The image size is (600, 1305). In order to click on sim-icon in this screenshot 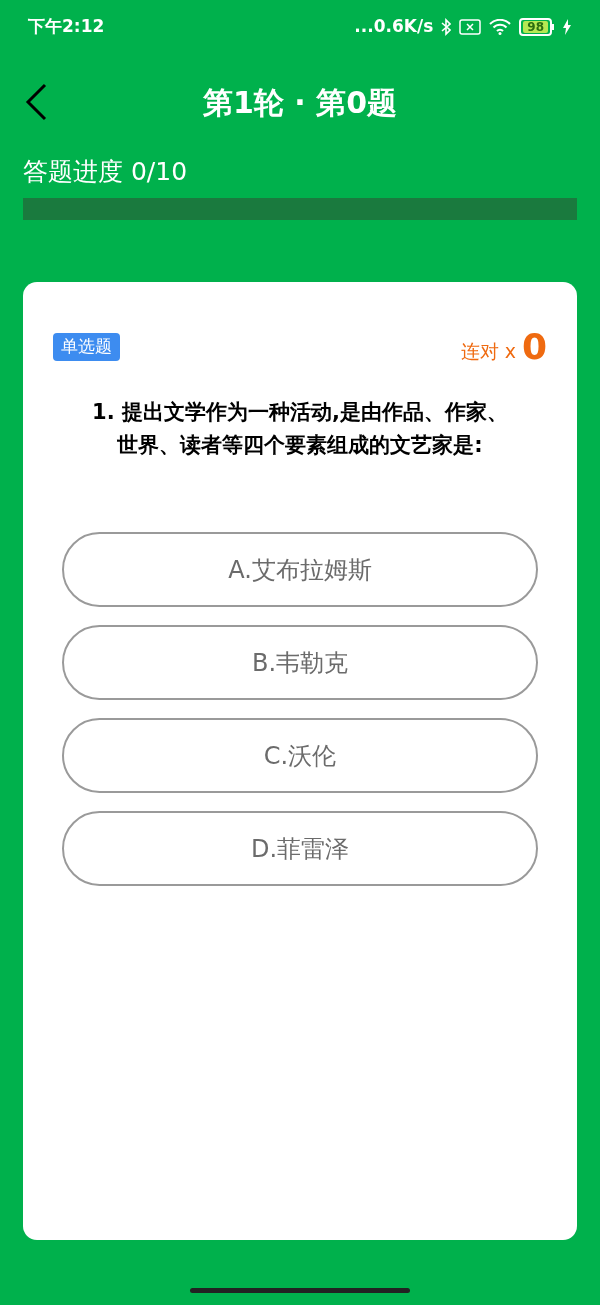, I will do `click(470, 27)`.